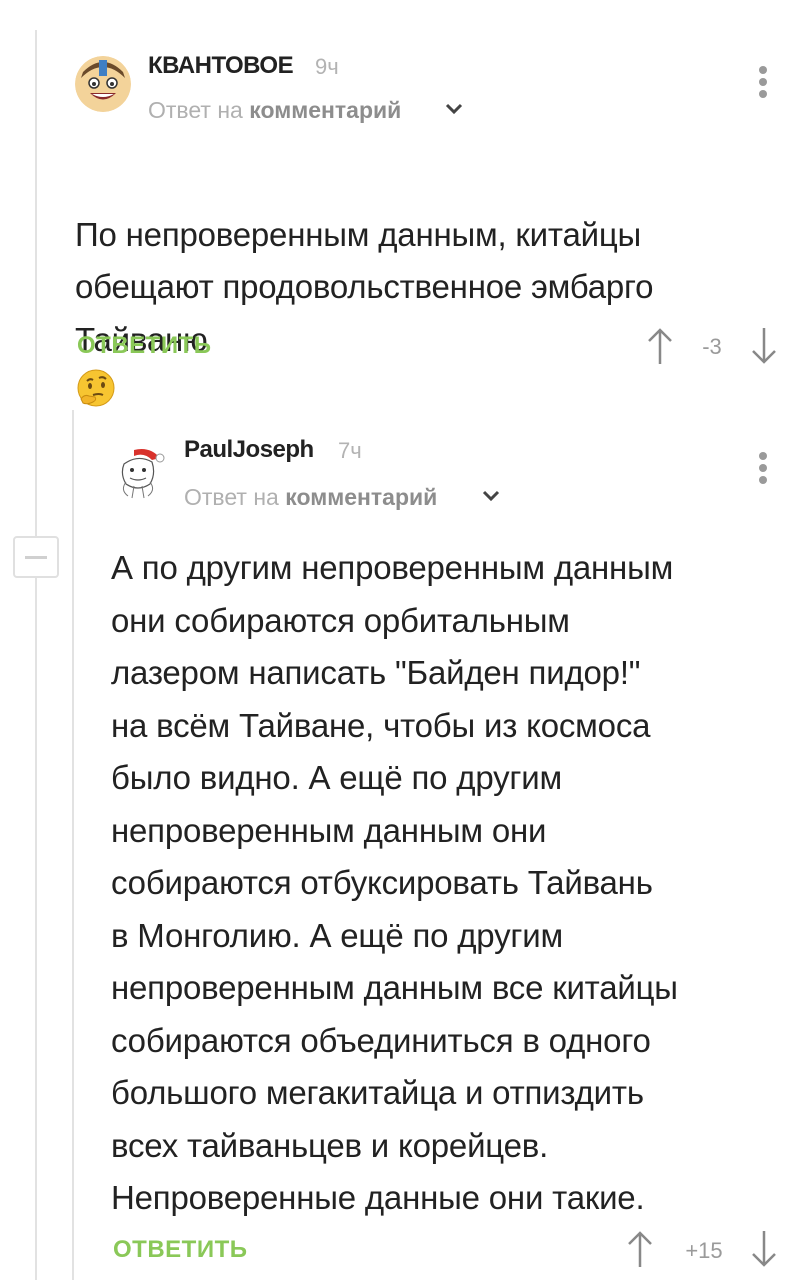 The width and height of the screenshot is (811, 1280). What do you see at coordinates (180, 1250) in the screenshot?
I see `reply-button: ОТВЕТИТЬ` at bounding box center [180, 1250].